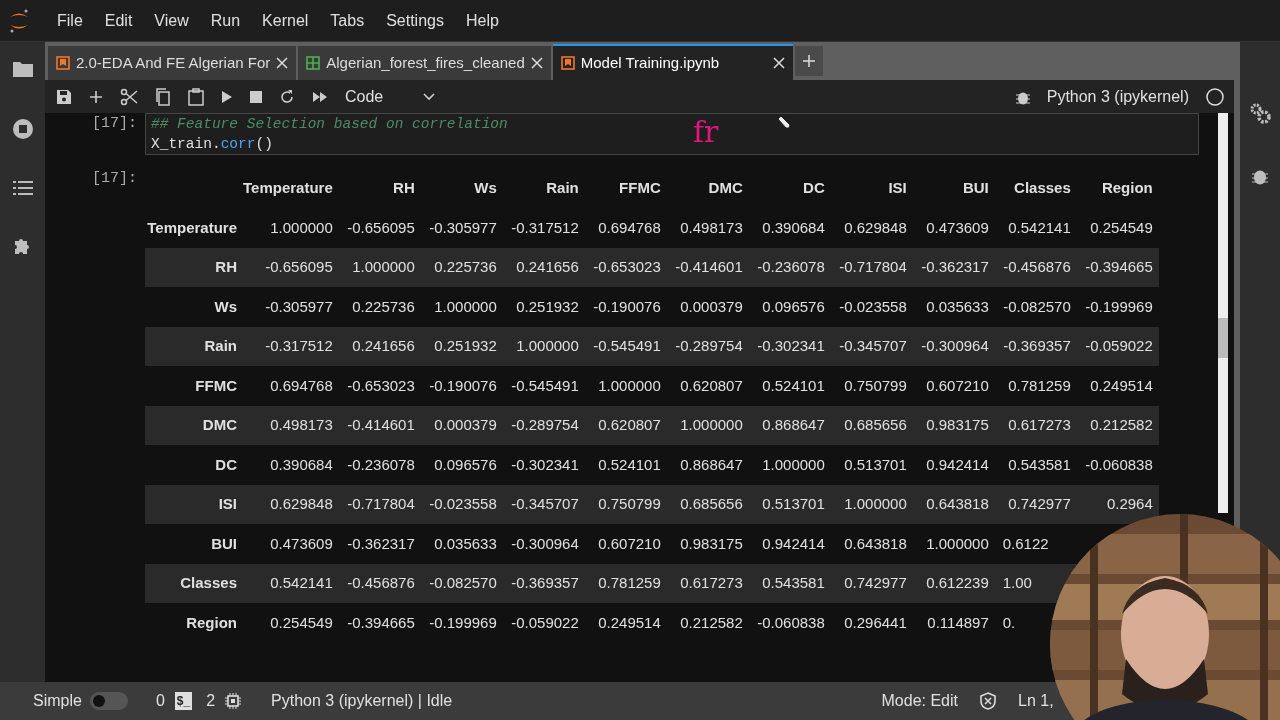 Image resolution: width=1280 pixels, height=720 pixels. What do you see at coordinates (875, 622) in the screenshot?
I see `table-cell: 0.296441` at bounding box center [875, 622].